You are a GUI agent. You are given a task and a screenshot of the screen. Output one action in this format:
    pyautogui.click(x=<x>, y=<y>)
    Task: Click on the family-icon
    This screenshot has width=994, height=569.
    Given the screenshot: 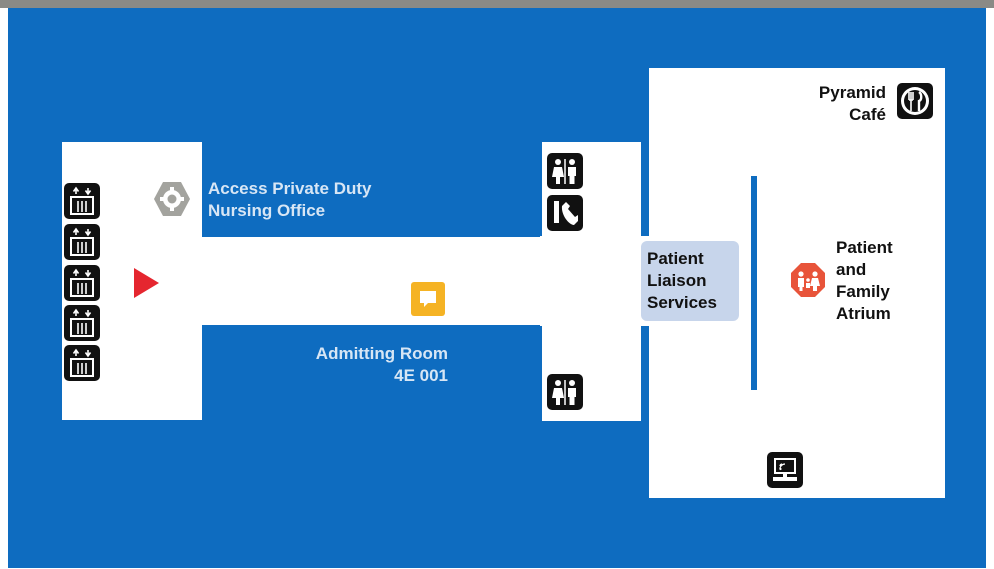 What is the action you would take?
    pyautogui.click(x=808, y=282)
    